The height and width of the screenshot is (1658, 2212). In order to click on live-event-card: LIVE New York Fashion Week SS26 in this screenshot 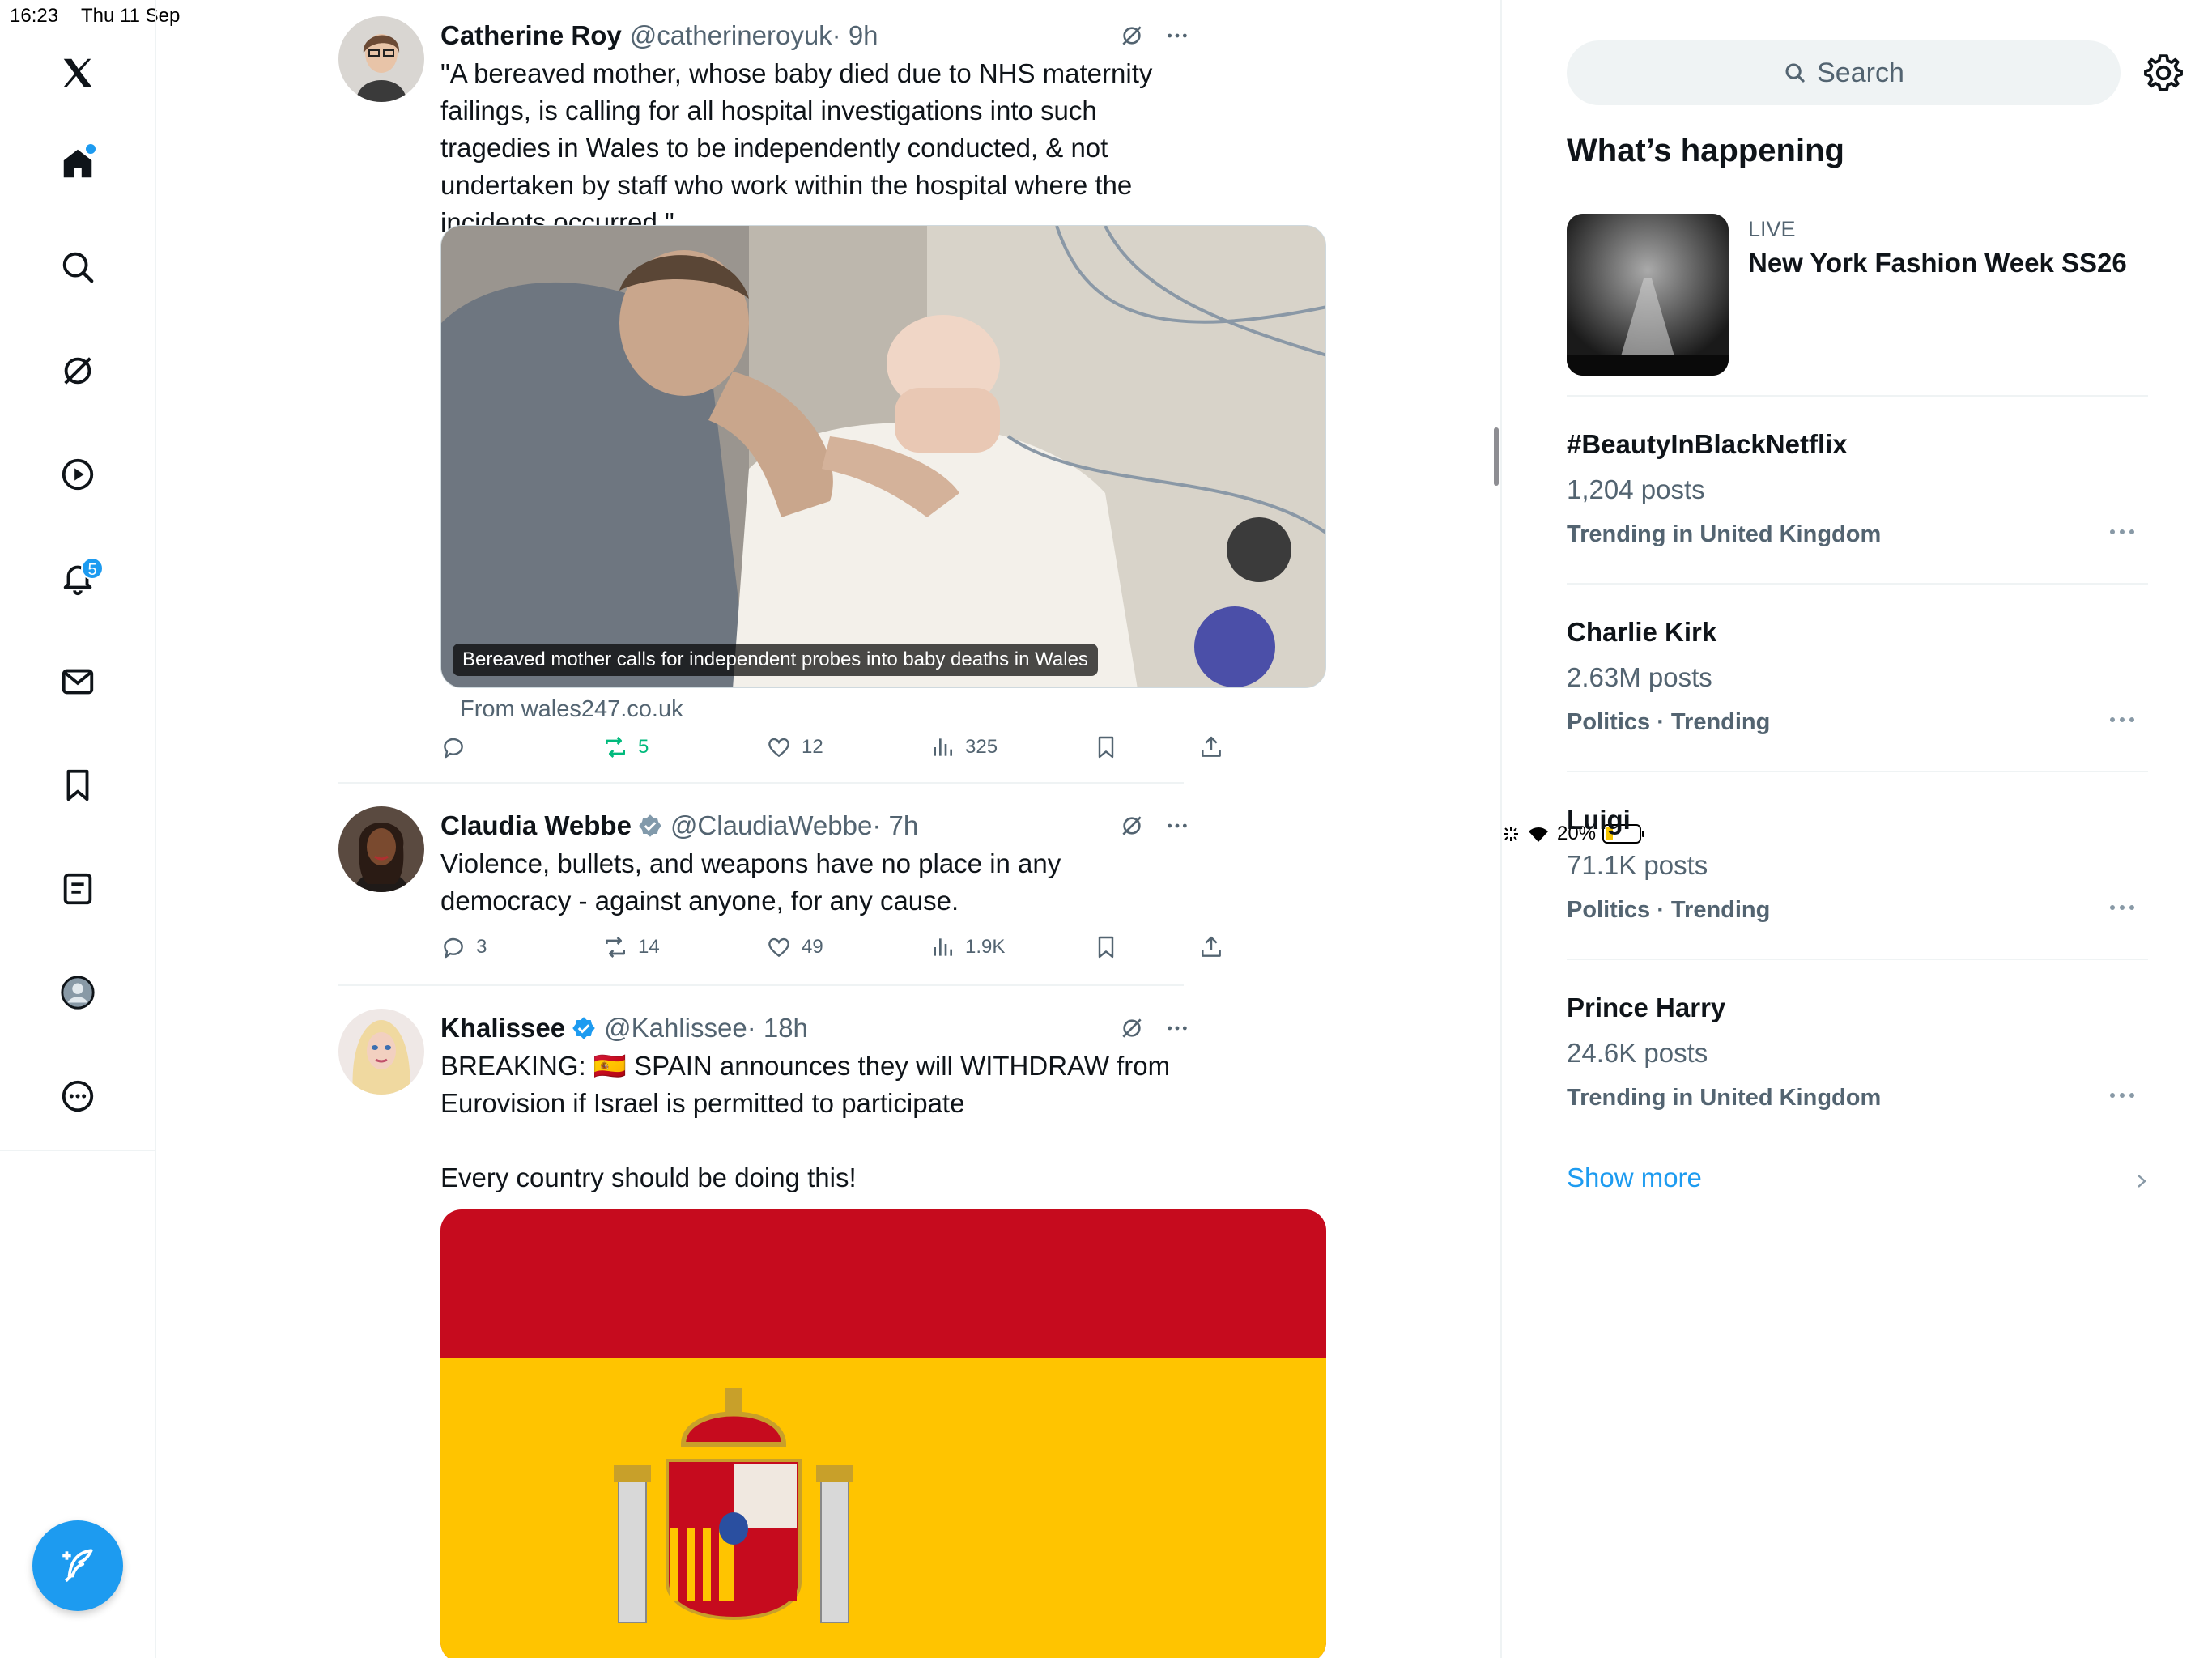, I will do `click(1858, 295)`.